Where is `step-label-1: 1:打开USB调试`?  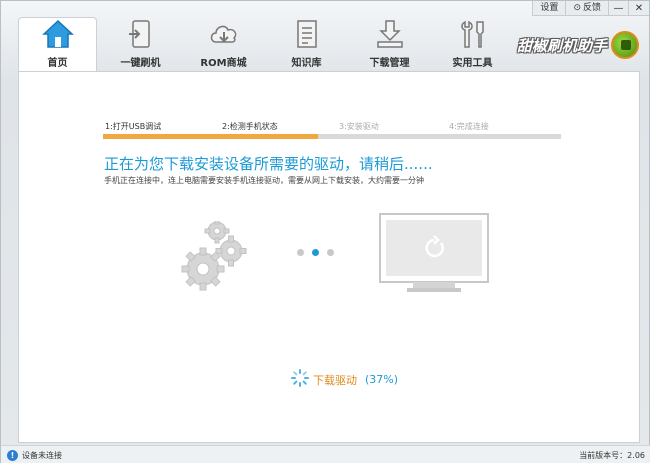
step-label-1: 1:打开USB调试 is located at coordinates (133, 126).